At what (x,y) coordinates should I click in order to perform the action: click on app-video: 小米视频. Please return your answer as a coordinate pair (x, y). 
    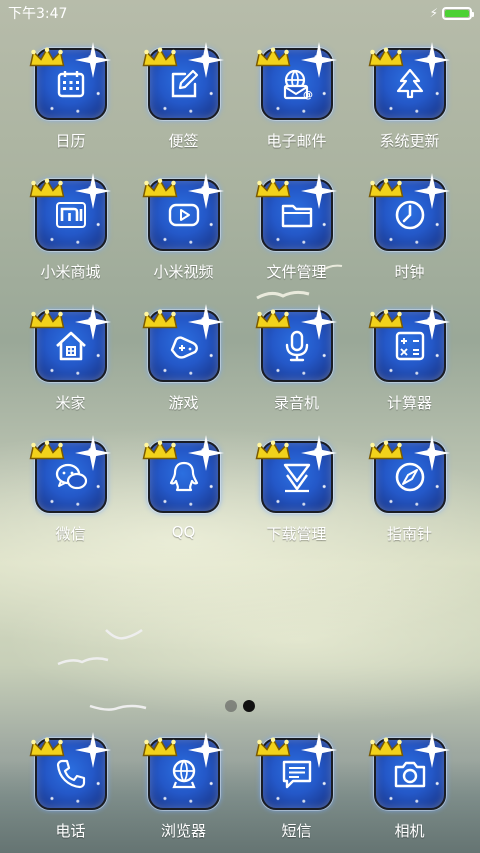
    Looking at the image, I should click on (183, 239).